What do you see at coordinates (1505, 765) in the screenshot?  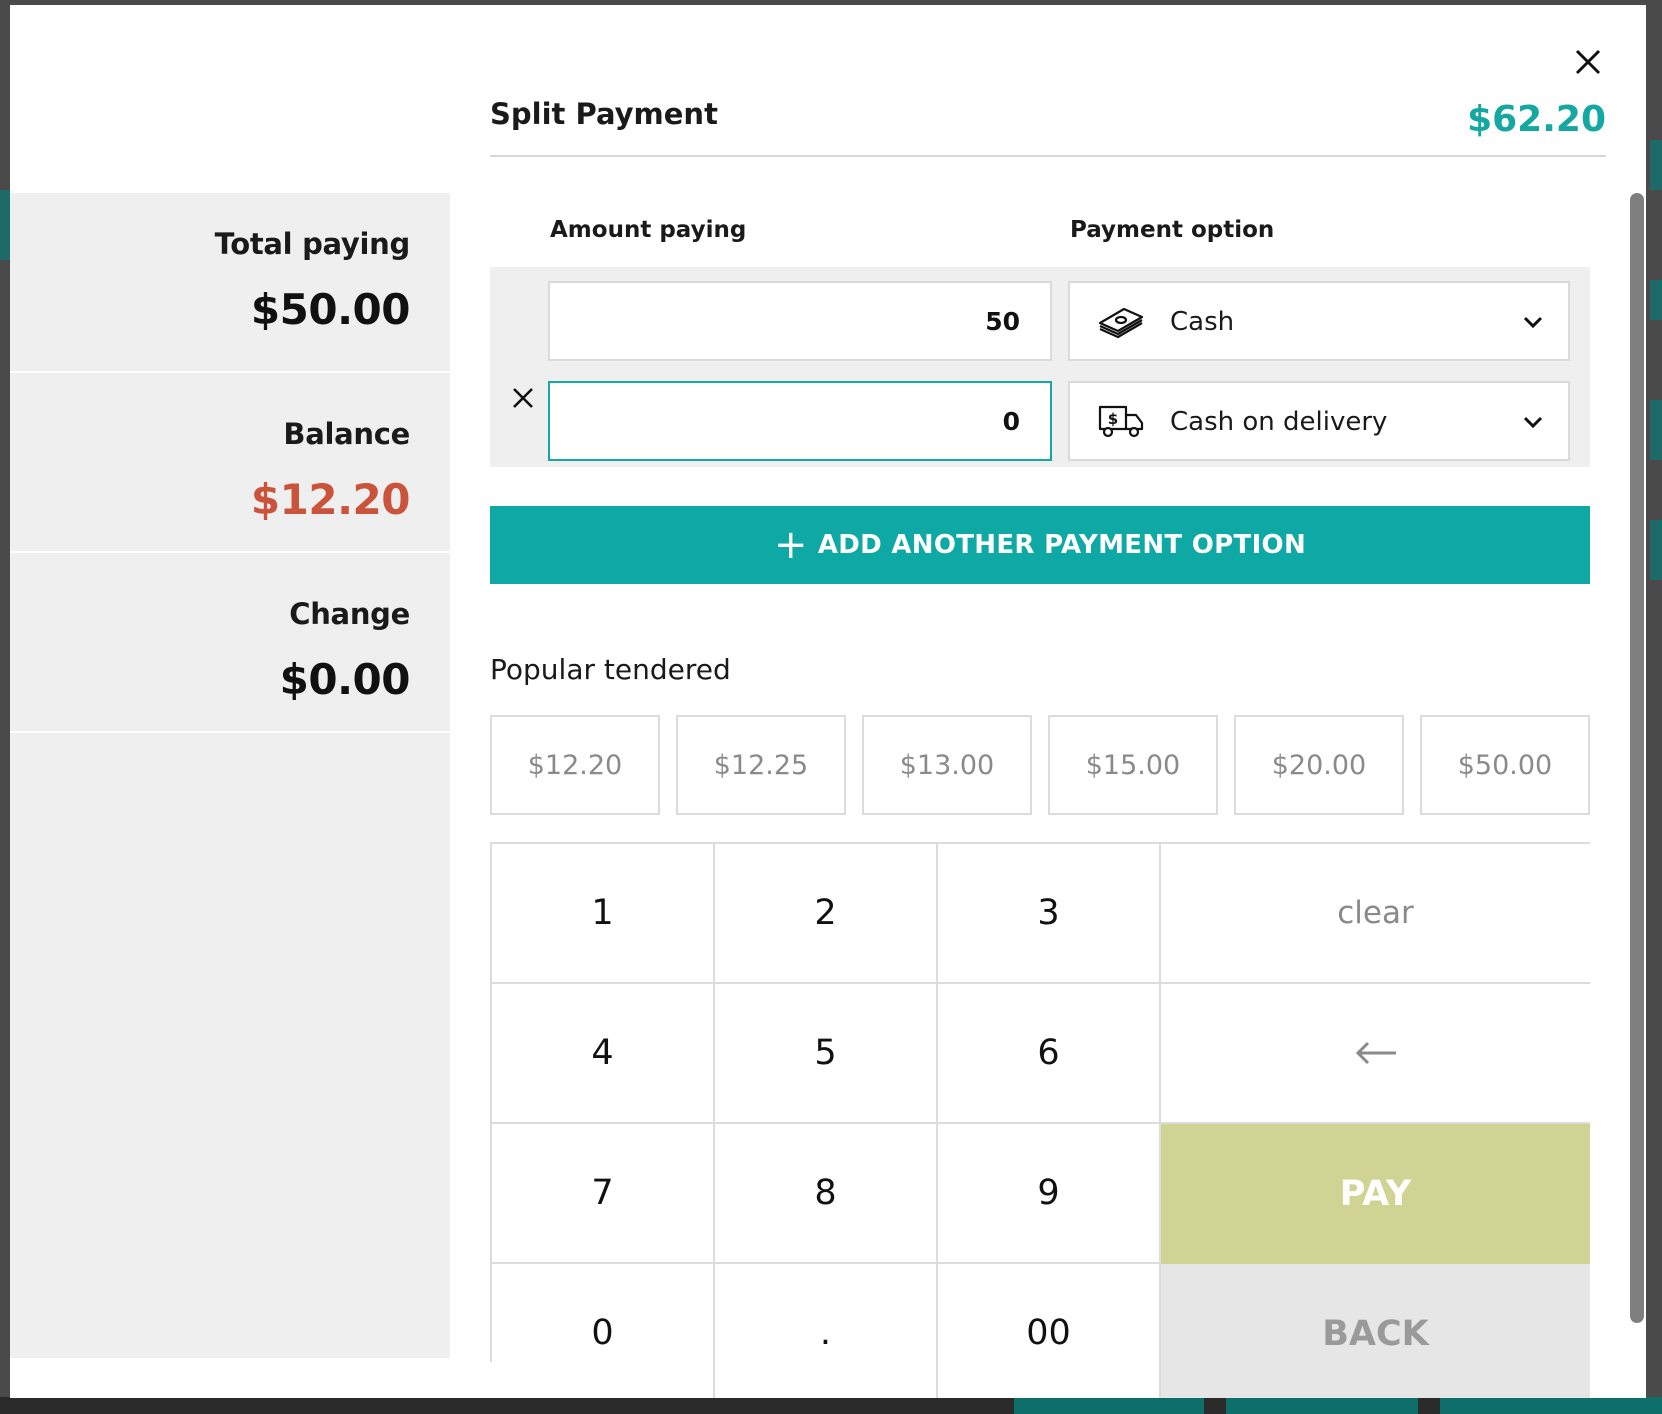 I see `tender-button: $50.00` at bounding box center [1505, 765].